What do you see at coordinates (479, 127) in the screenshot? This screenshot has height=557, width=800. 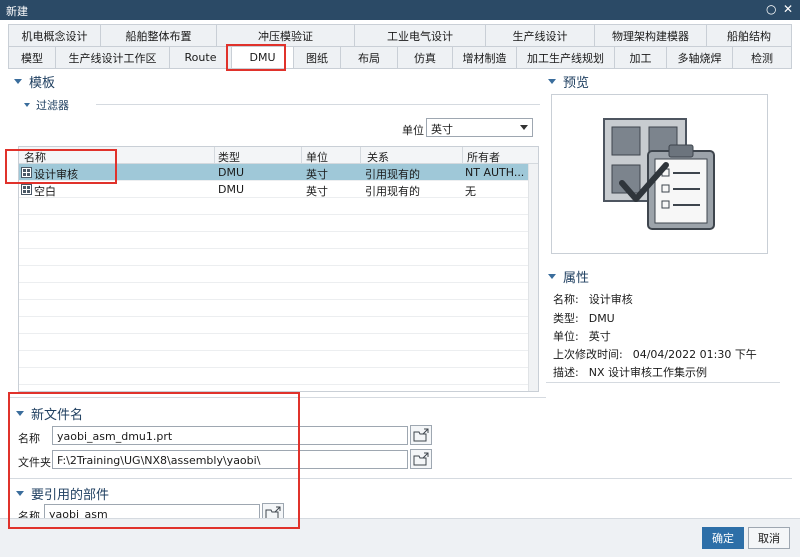 I see `unit-dropdown: 英寸` at bounding box center [479, 127].